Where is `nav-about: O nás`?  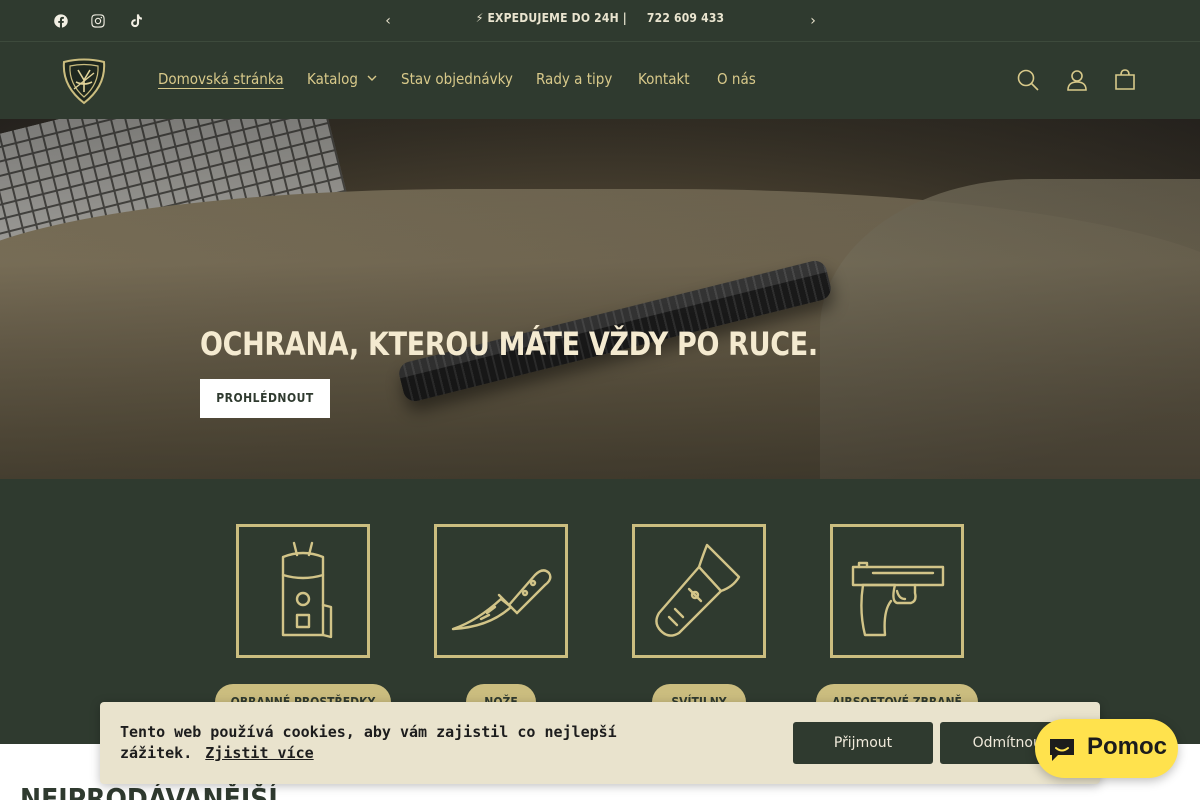 nav-about: O nás is located at coordinates (736, 79).